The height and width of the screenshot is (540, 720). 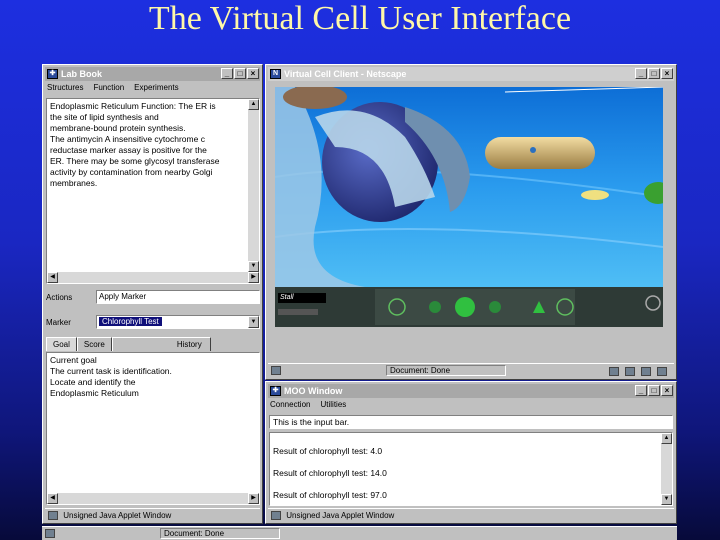 What do you see at coordinates (666, 469) in the screenshot?
I see `moo-scrollbar: ▲ ▼` at bounding box center [666, 469].